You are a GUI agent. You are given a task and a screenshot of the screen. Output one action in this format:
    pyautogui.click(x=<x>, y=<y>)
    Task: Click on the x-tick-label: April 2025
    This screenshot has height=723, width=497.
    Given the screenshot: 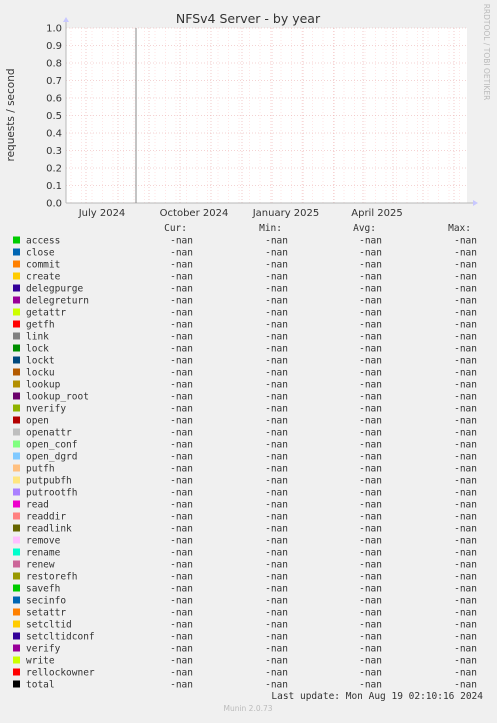 What is the action you would take?
    pyautogui.click(x=376, y=213)
    